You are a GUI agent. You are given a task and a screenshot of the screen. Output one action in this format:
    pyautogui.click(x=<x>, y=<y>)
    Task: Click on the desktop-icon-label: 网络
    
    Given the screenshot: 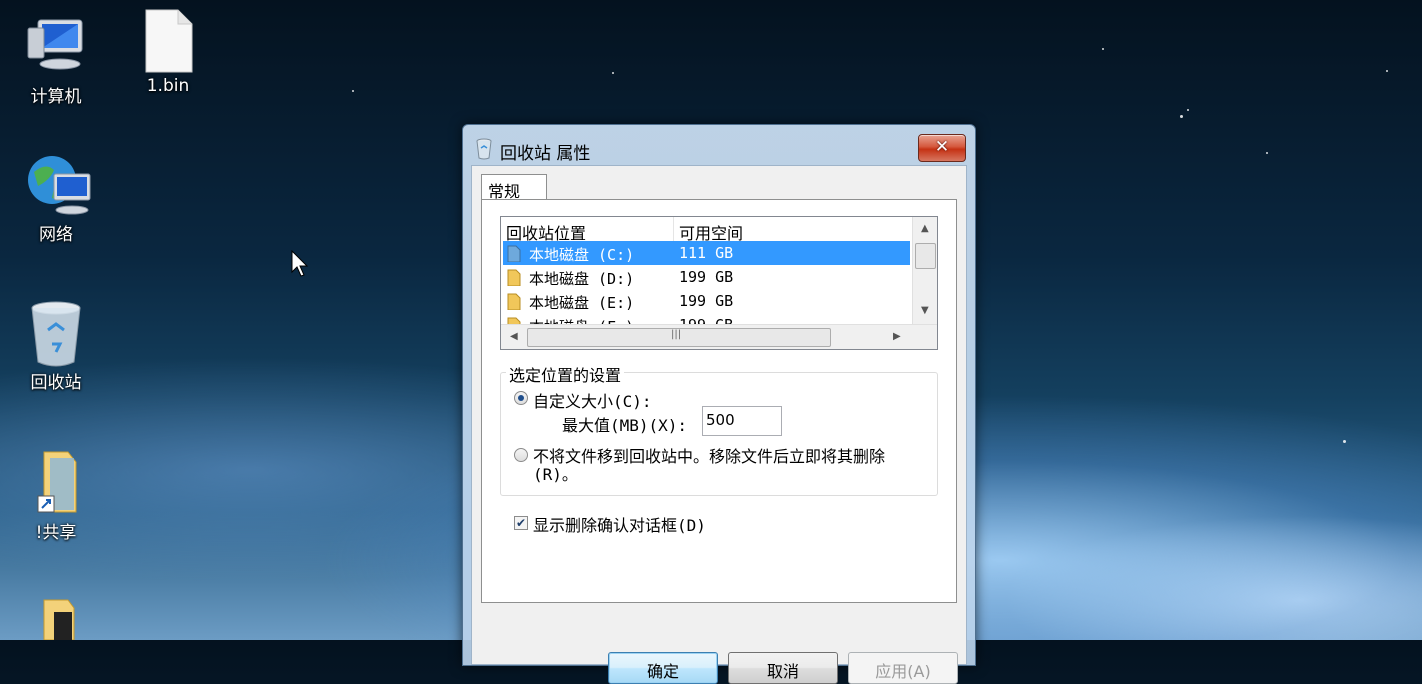 What is the action you would take?
    pyautogui.click(x=56, y=235)
    